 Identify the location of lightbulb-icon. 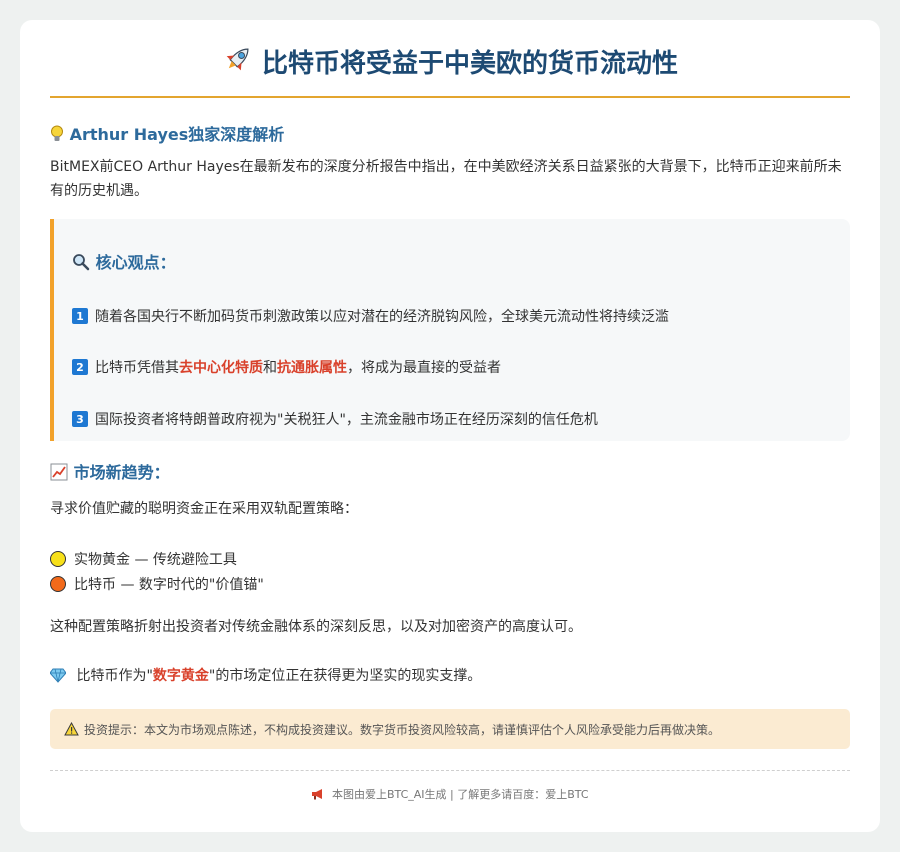
(60, 134).